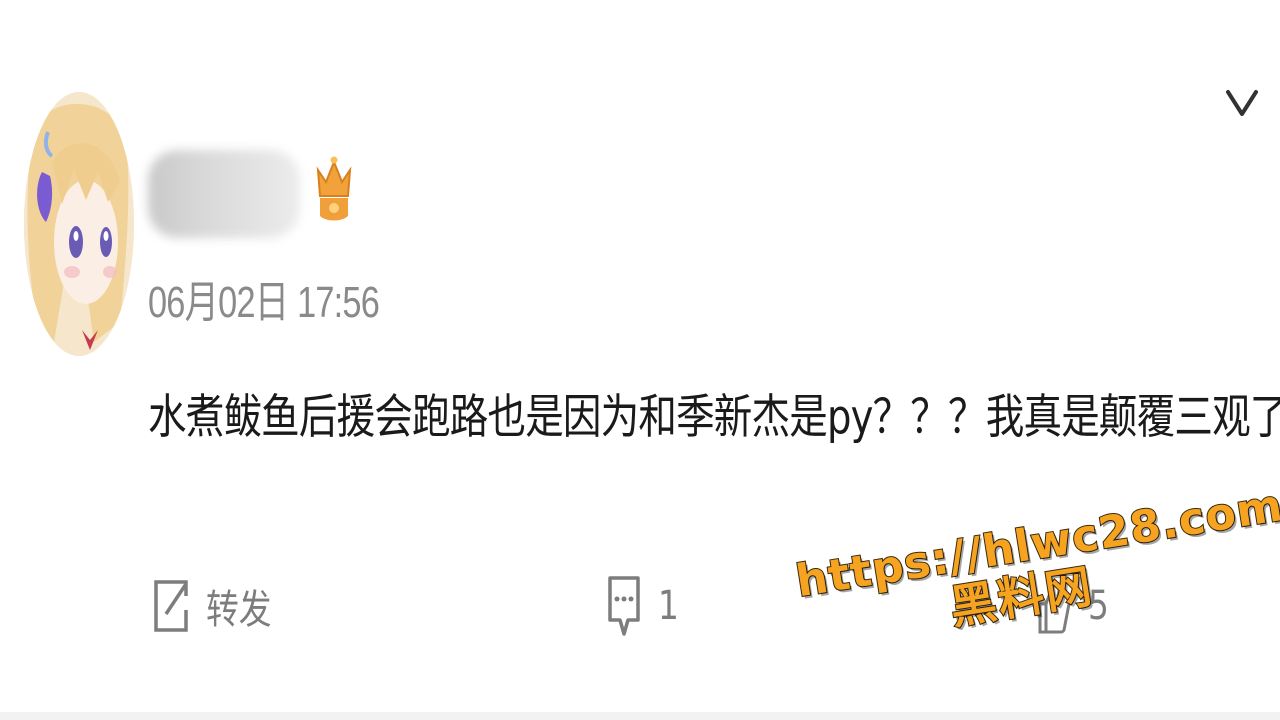 This screenshot has height=720, width=1280. Describe the element at coordinates (624, 606) in the screenshot. I see `comment-icon` at that location.